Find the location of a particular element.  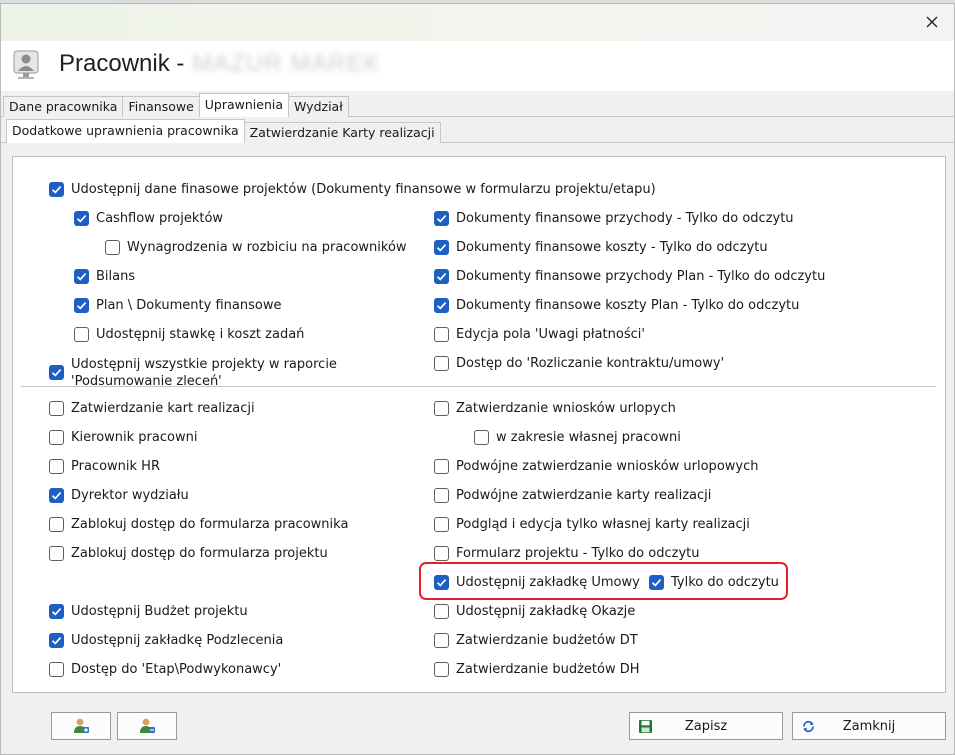

checkbox-label: Wynagrodzenia w rozbiciu na pracowników is located at coordinates (267, 247).